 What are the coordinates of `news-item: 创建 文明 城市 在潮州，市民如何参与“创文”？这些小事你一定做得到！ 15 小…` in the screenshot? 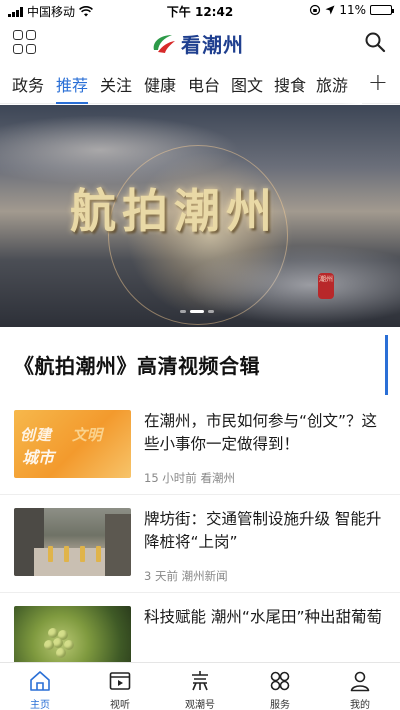 It's located at (200, 456).